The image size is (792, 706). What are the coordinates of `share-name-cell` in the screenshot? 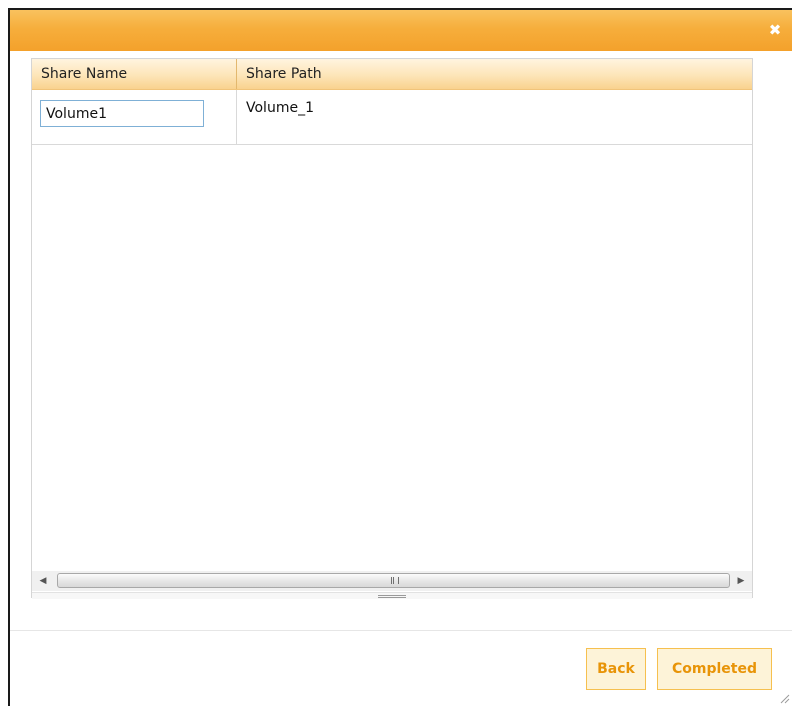 It's located at (134, 117).